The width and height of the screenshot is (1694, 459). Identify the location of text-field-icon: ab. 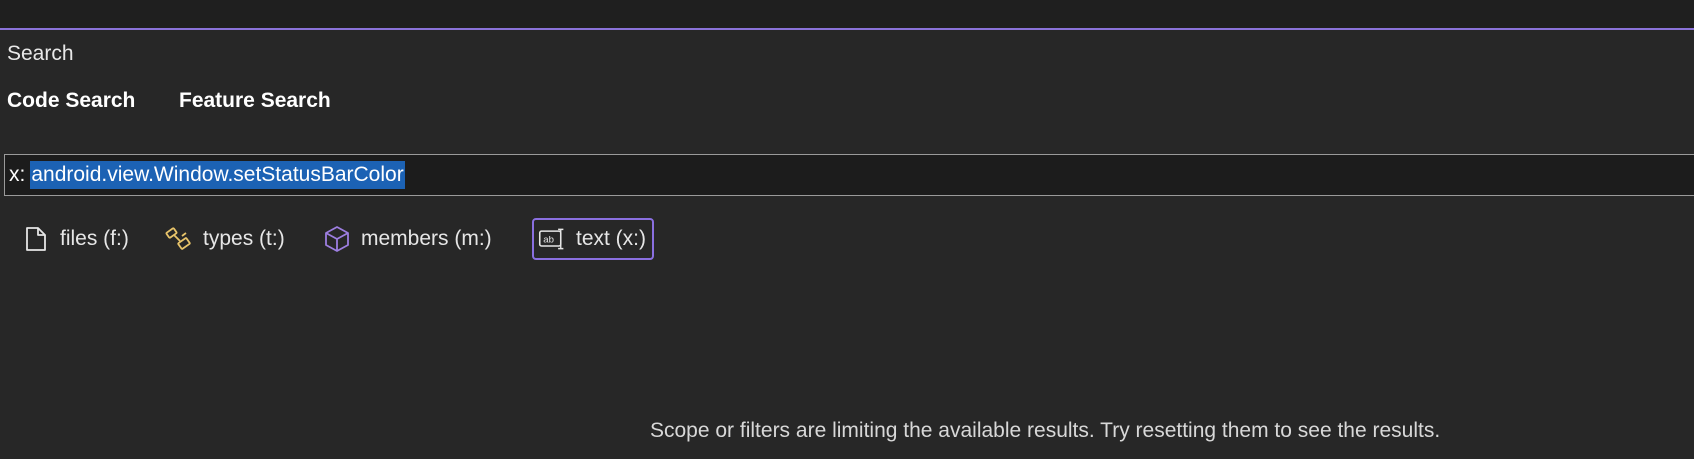
(552, 239).